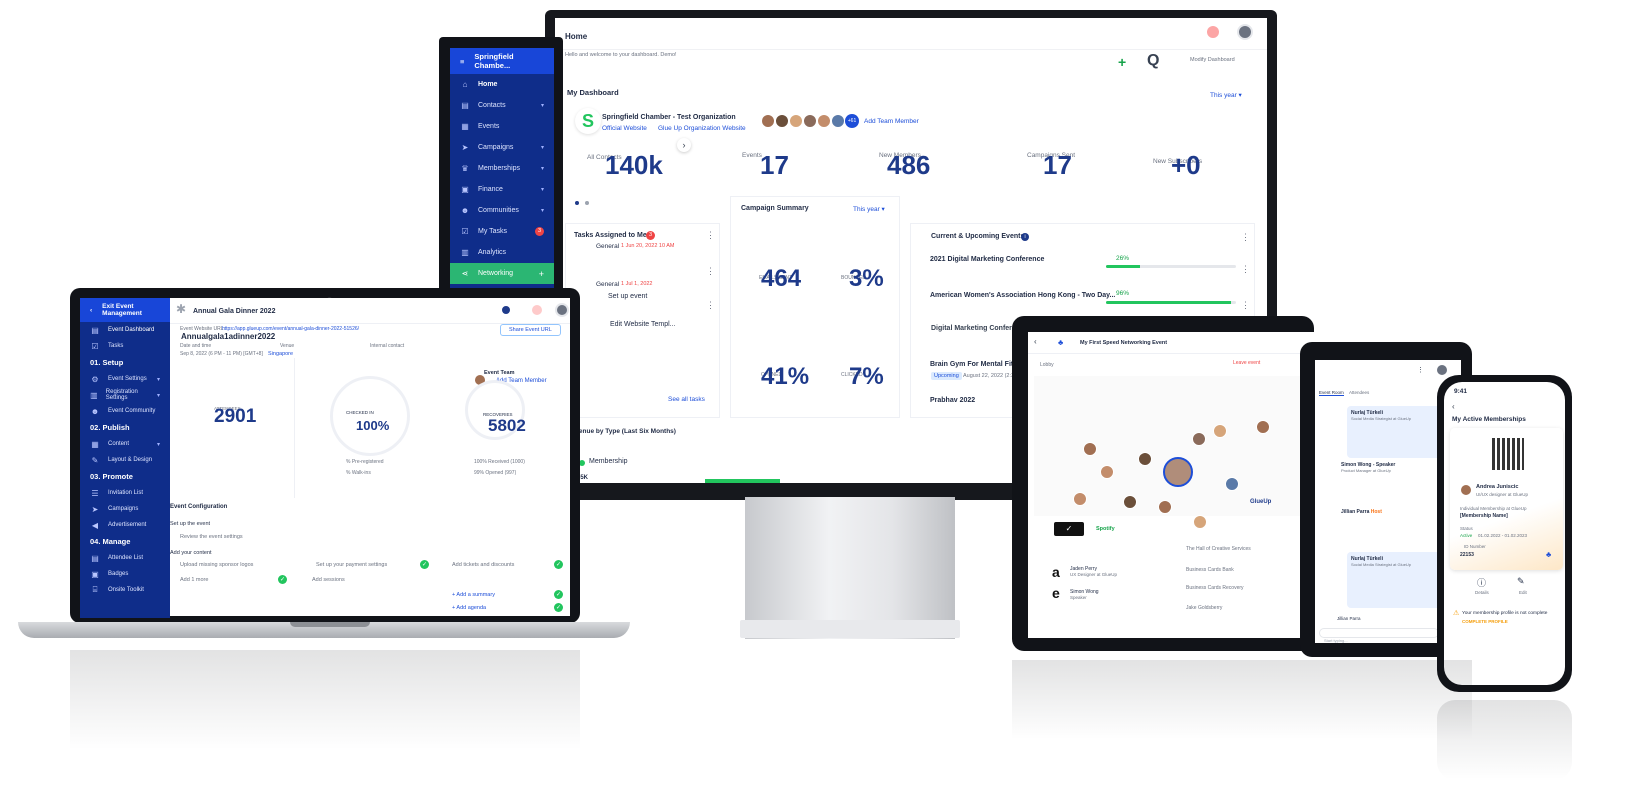  What do you see at coordinates (280, 354) in the screenshot?
I see `venue-value: Singapore` at bounding box center [280, 354].